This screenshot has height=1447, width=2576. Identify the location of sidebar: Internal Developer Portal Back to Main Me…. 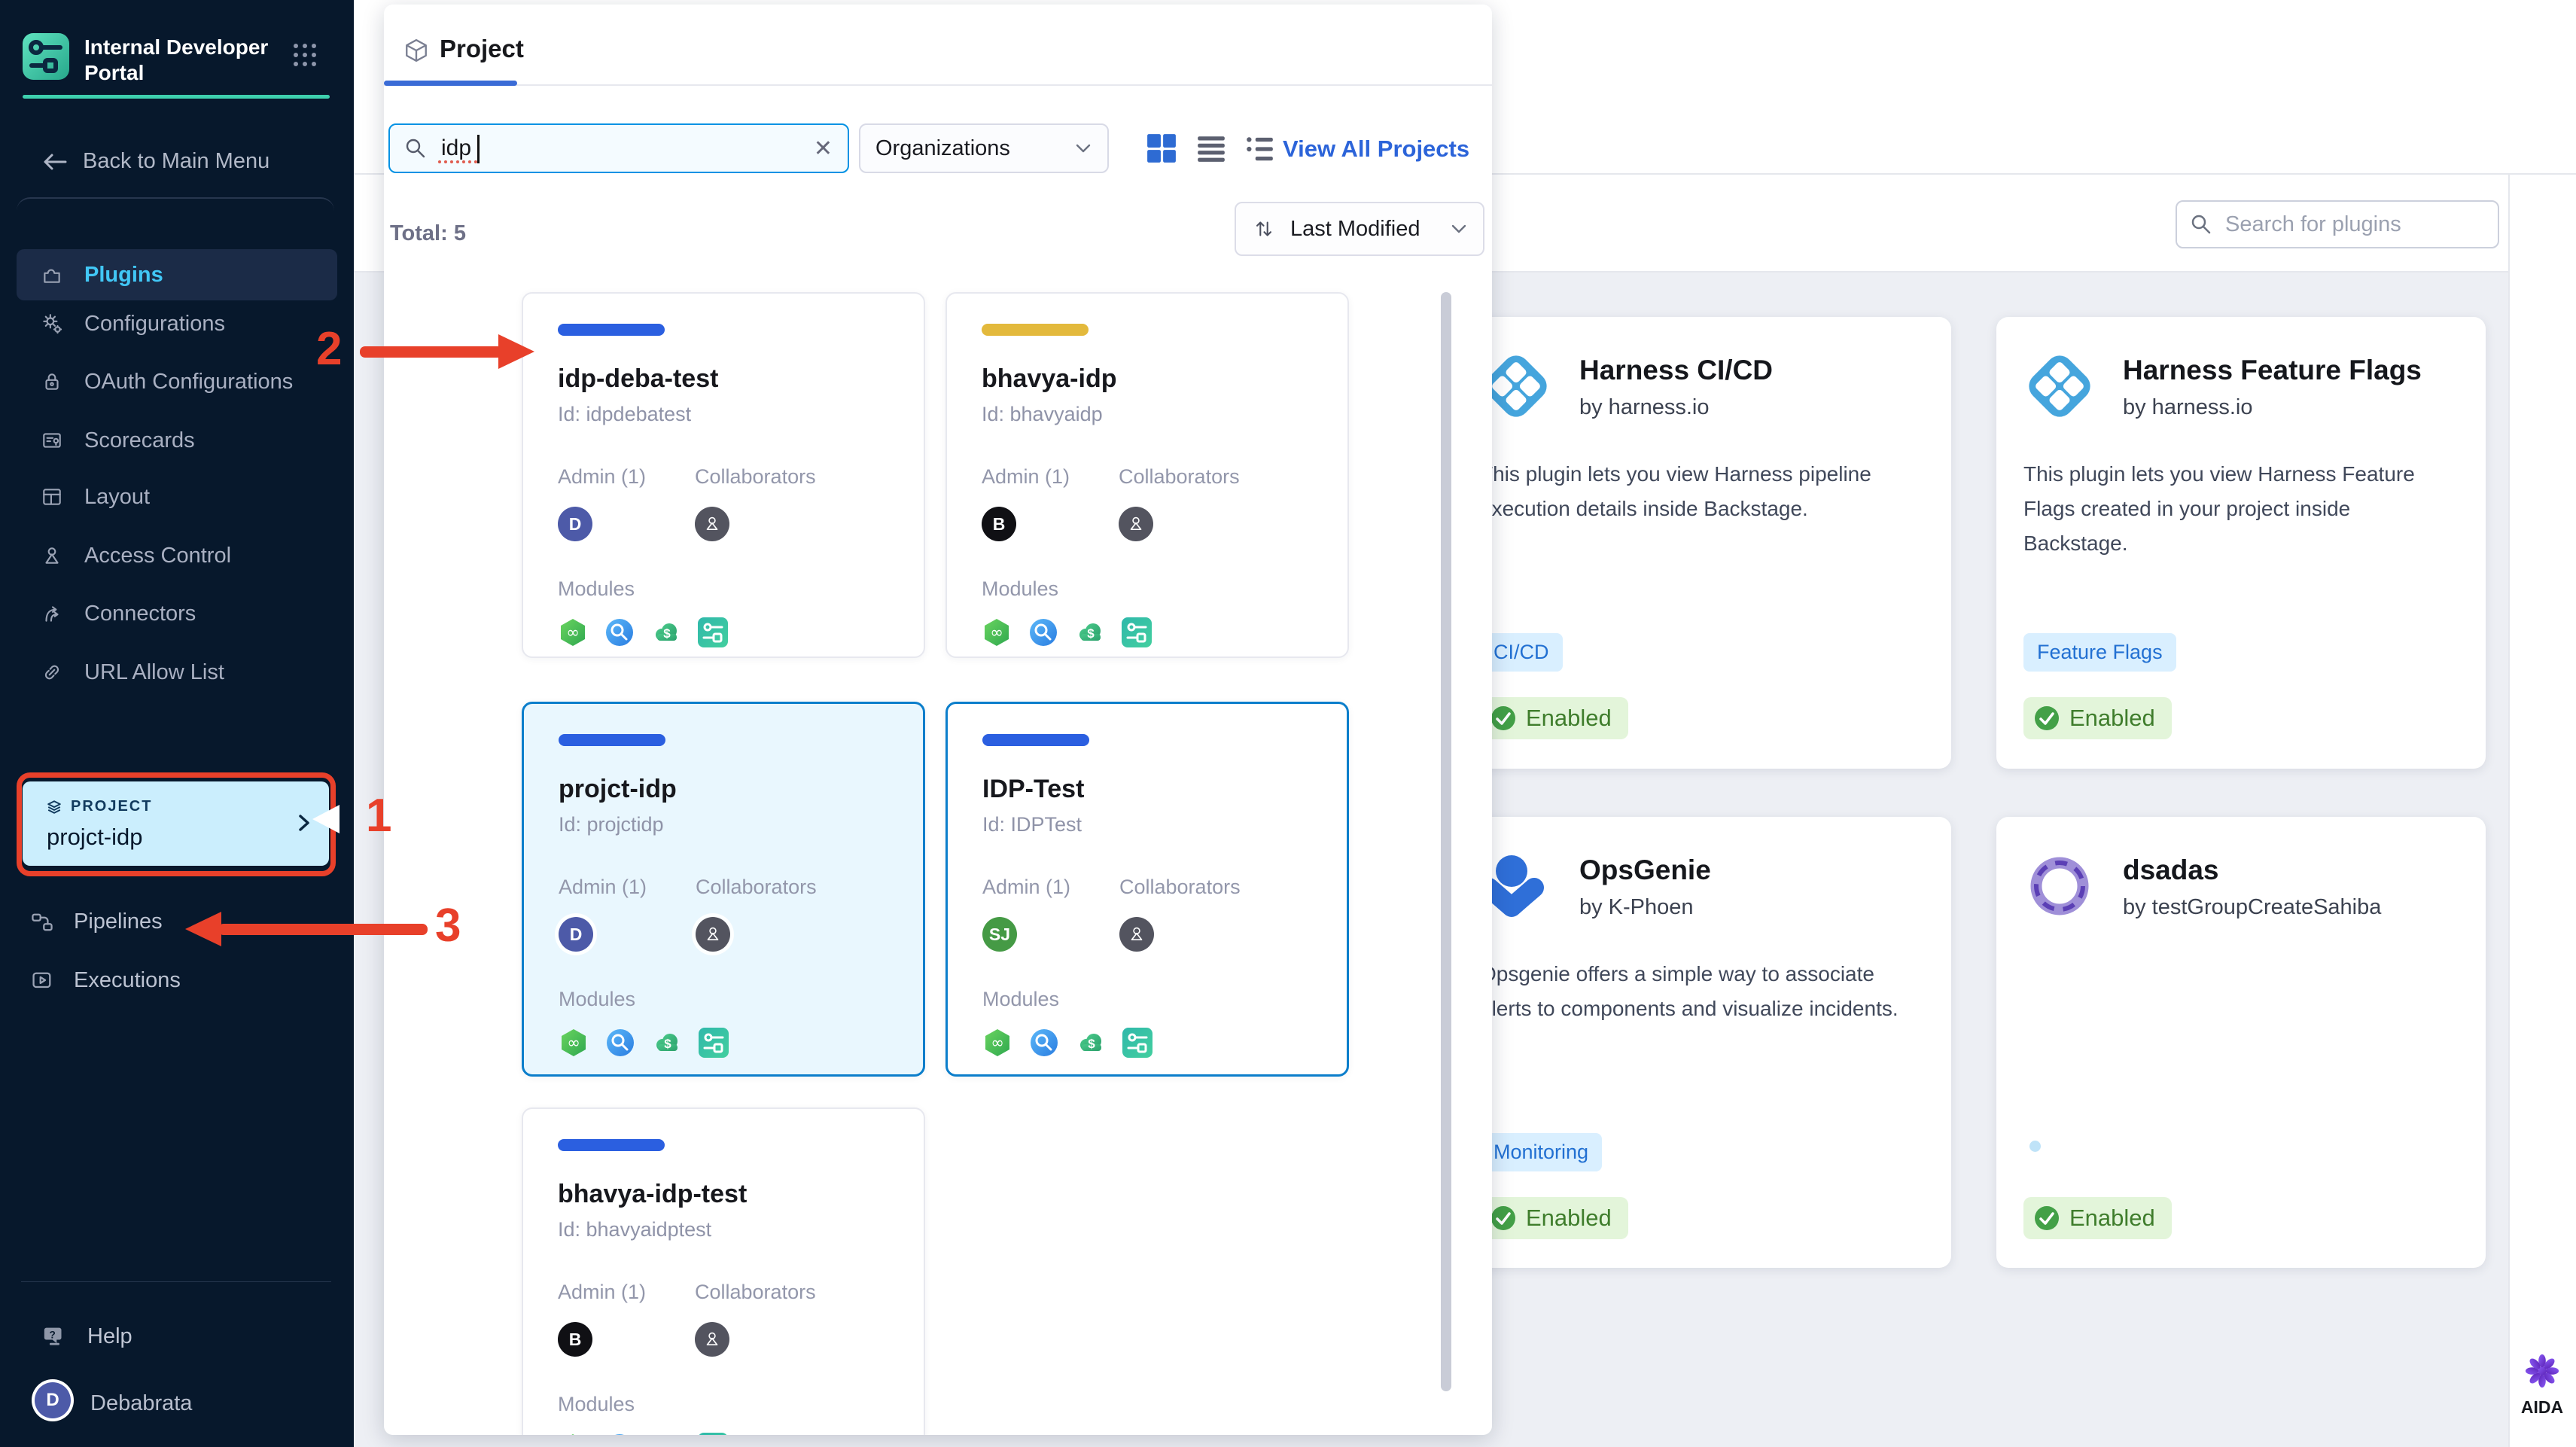
(177, 723).